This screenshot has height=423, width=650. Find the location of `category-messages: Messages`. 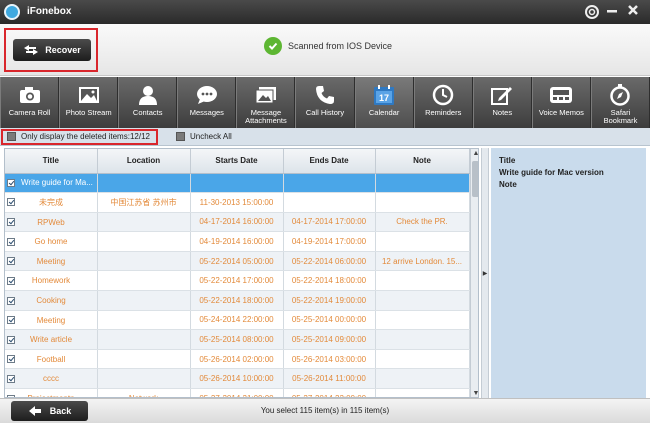

category-messages: Messages is located at coordinates (207, 102).